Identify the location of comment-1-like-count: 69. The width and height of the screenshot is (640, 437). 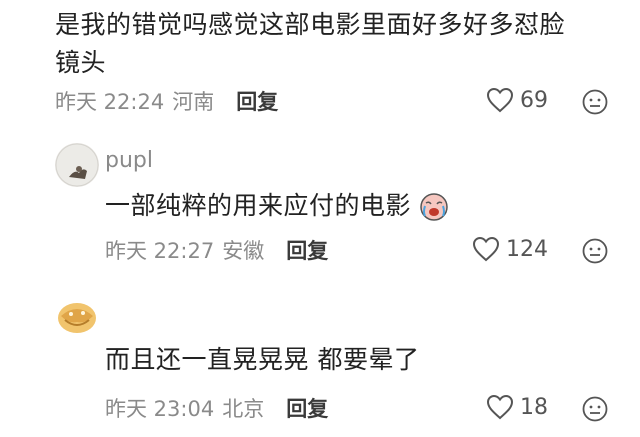
(534, 100).